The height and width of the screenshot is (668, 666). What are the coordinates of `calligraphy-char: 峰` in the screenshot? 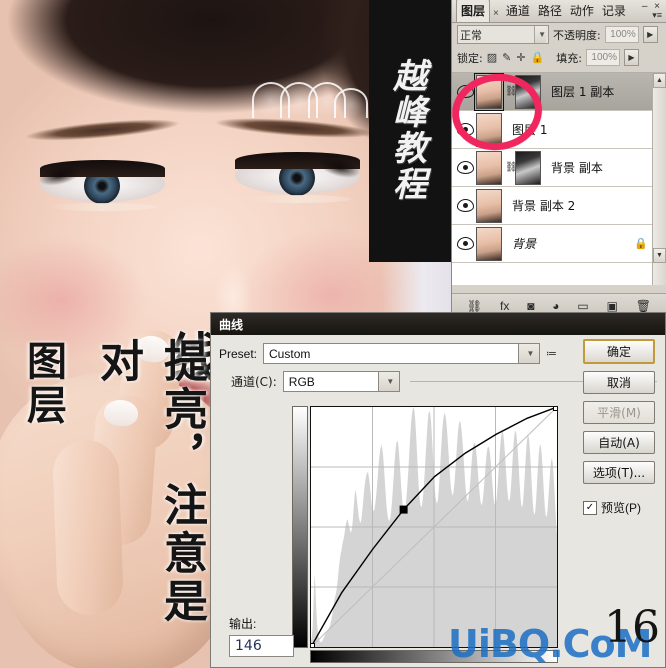 It's located at (410, 113).